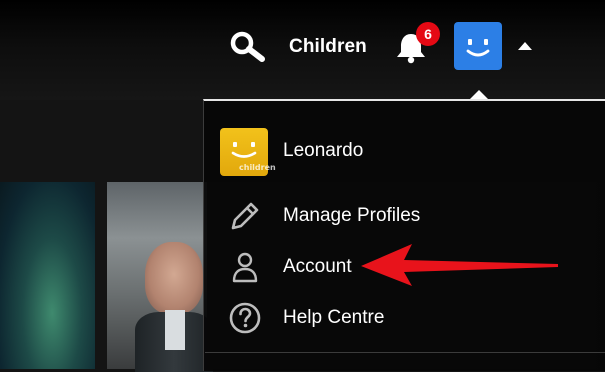  Describe the element at coordinates (404, 318) in the screenshot. I see `menu-item-help-centre: Help Centre` at that location.